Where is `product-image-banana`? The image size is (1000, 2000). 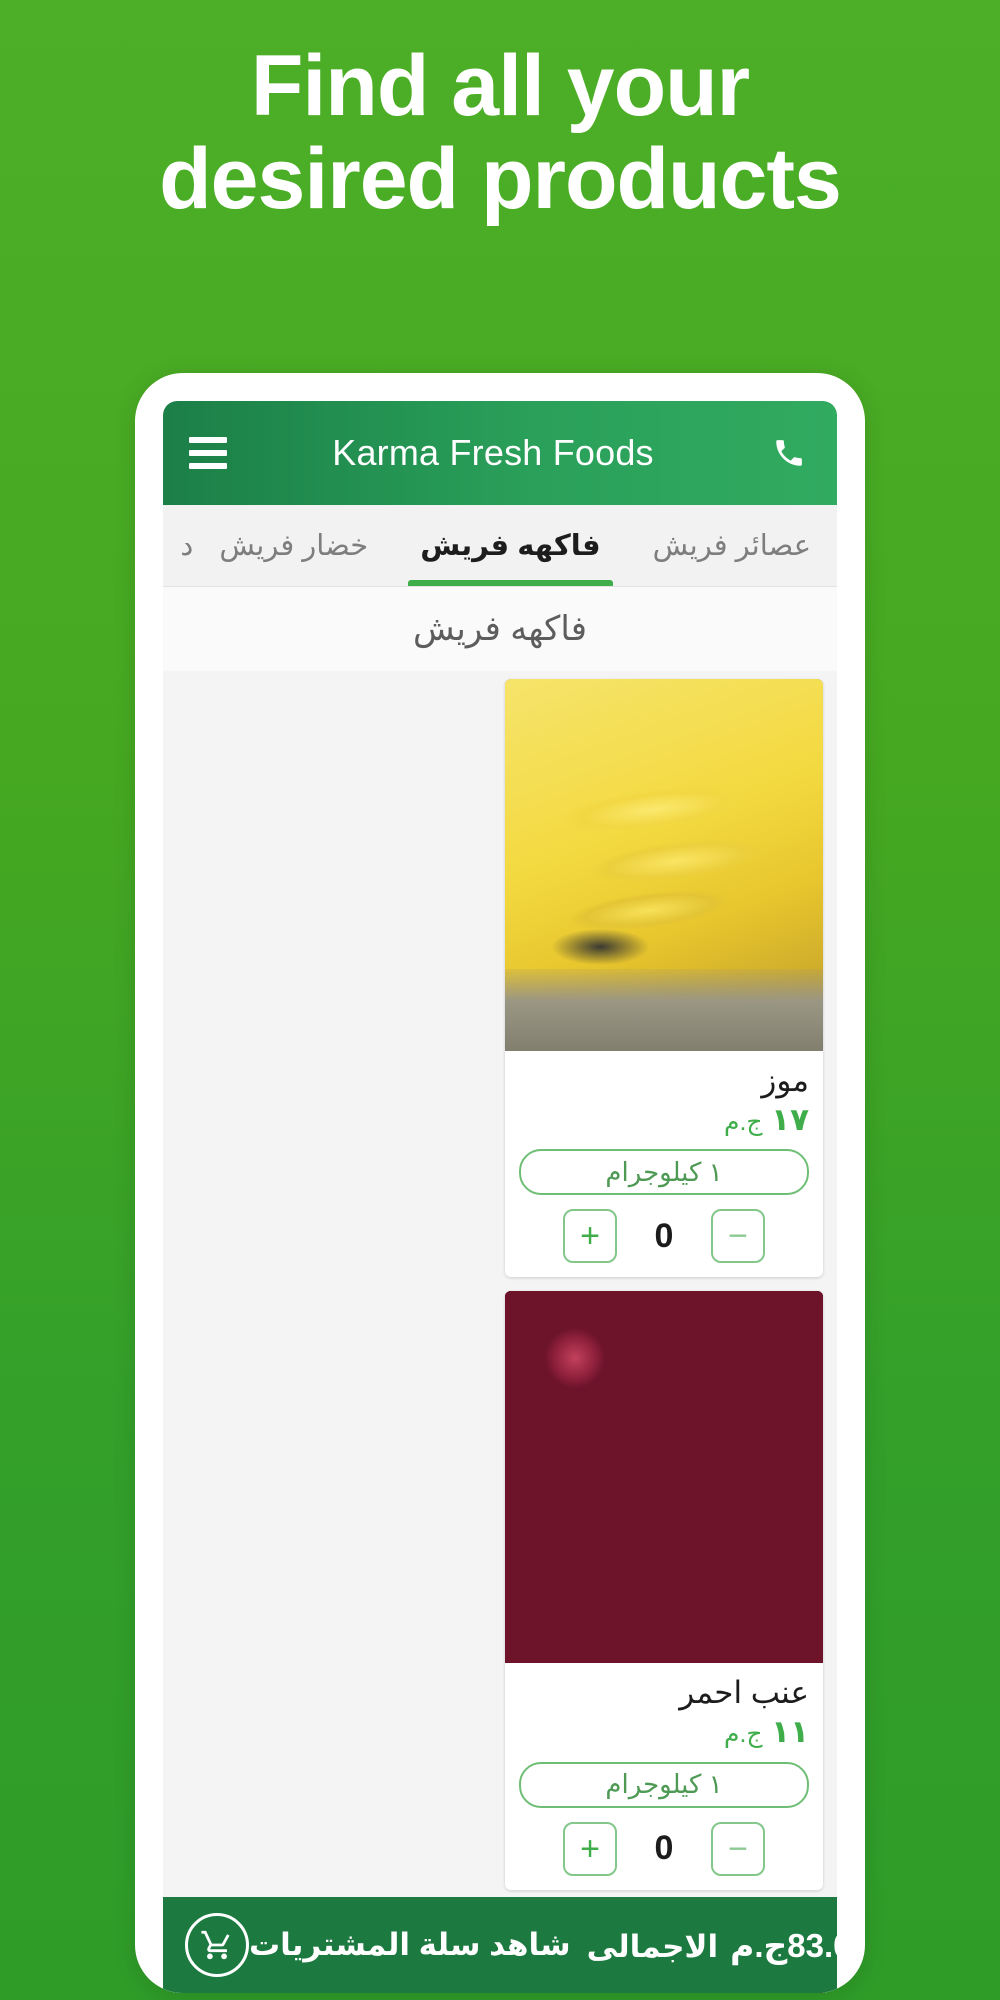 product-image-banana is located at coordinates (664, 865).